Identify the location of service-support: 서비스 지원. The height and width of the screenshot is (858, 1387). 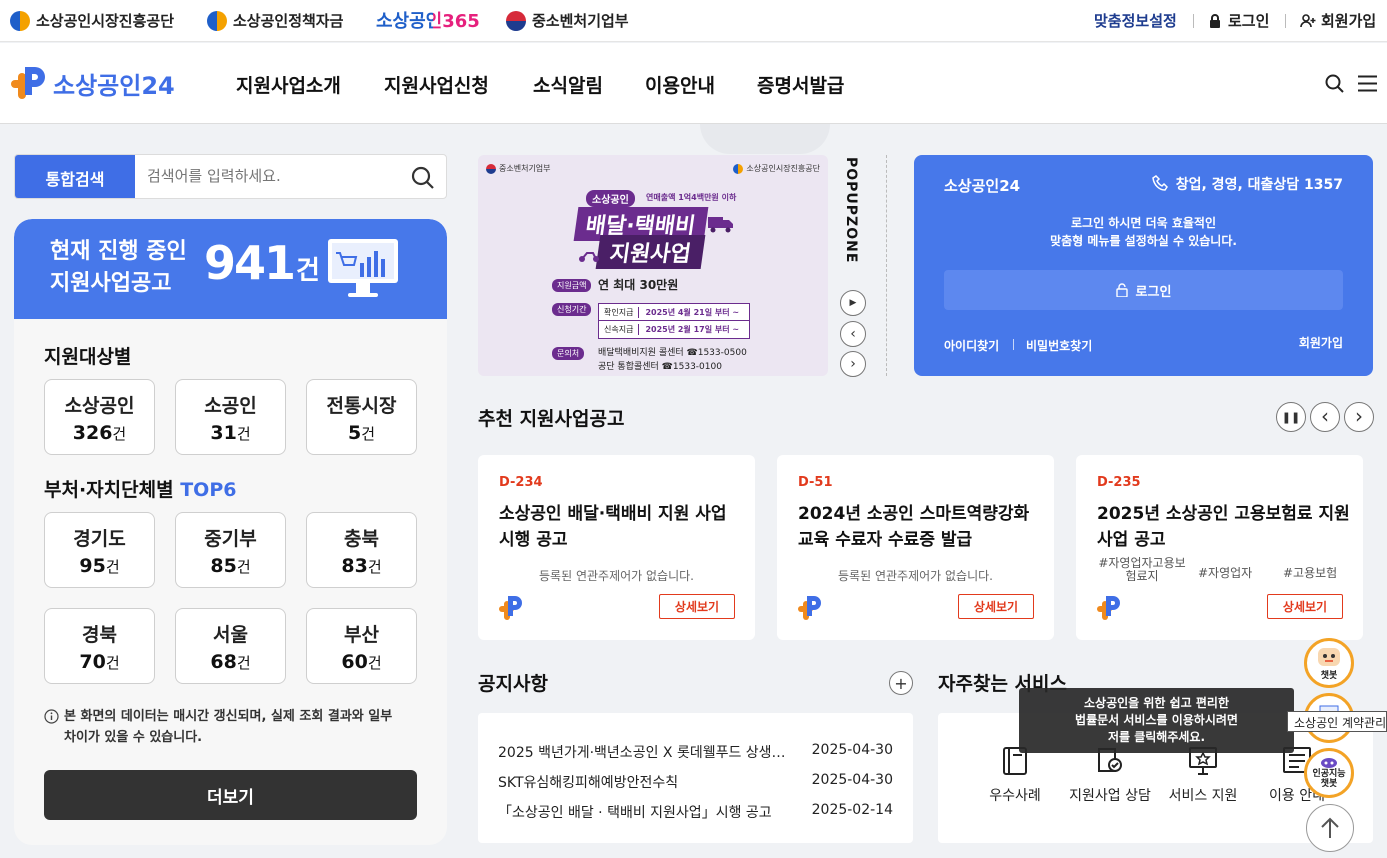
(1203, 795).